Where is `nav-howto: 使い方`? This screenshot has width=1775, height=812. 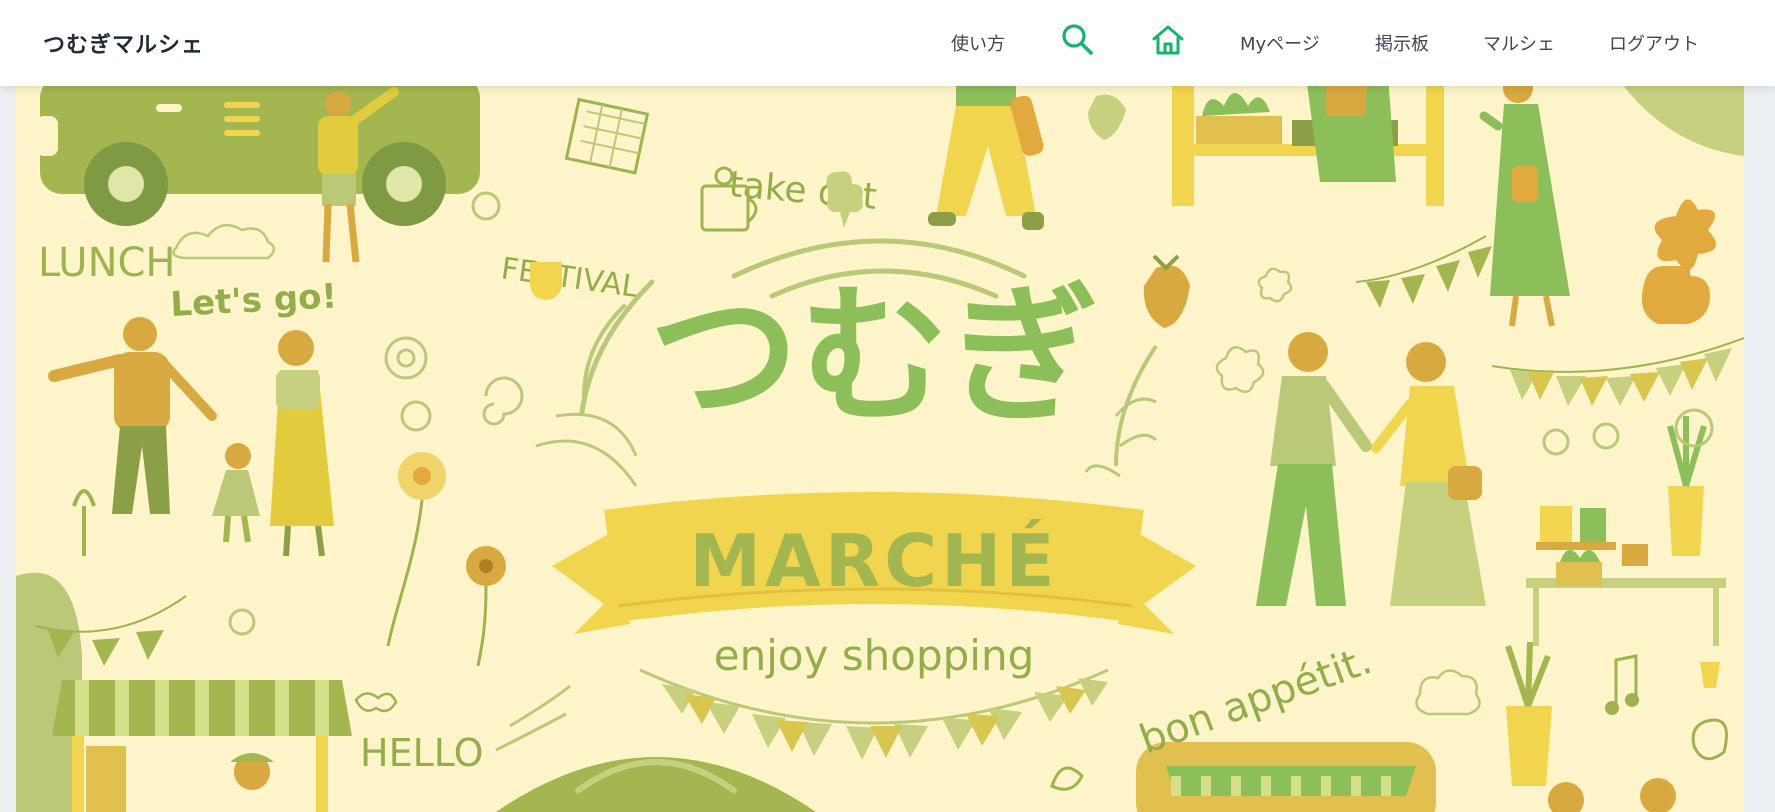 nav-howto: 使い方 is located at coordinates (978, 43).